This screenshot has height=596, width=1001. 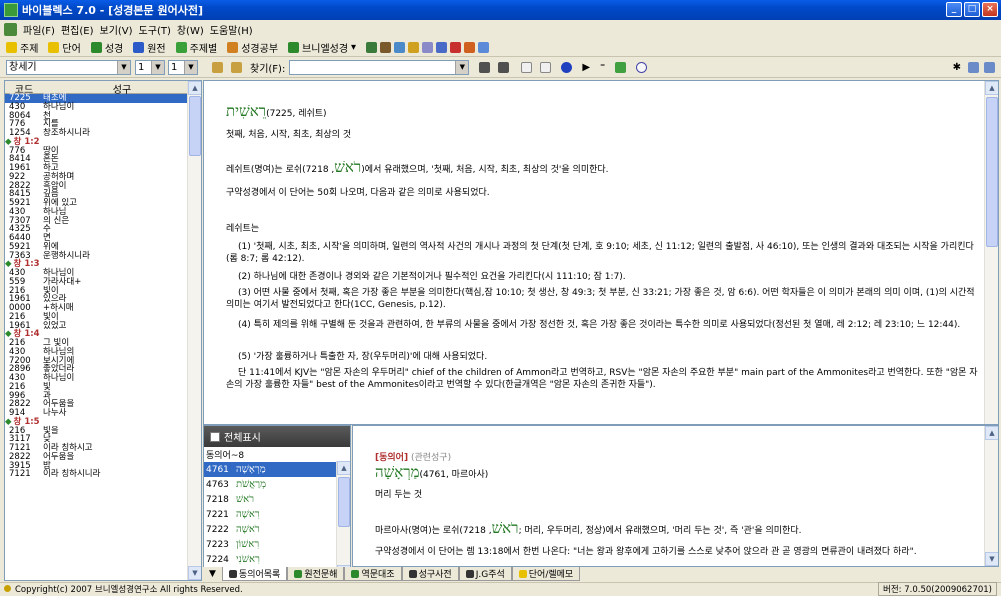 I want to click on column-header-verse: 성구, so click(x=122, y=88).